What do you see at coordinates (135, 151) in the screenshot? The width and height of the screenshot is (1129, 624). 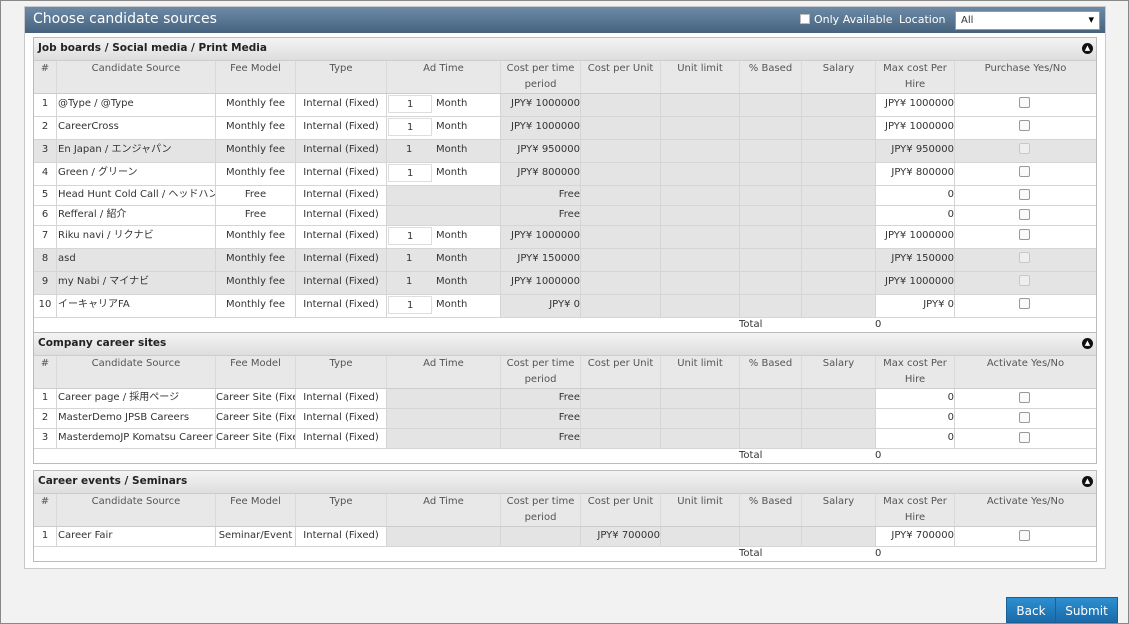 I see `candidate-source: En Japan / エンジャパン` at bounding box center [135, 151].